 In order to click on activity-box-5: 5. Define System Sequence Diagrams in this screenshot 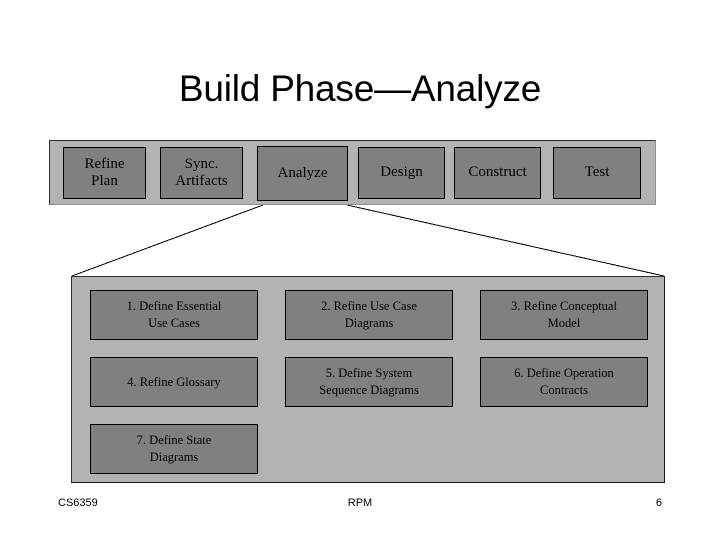, I will do `click(369, 382)`.